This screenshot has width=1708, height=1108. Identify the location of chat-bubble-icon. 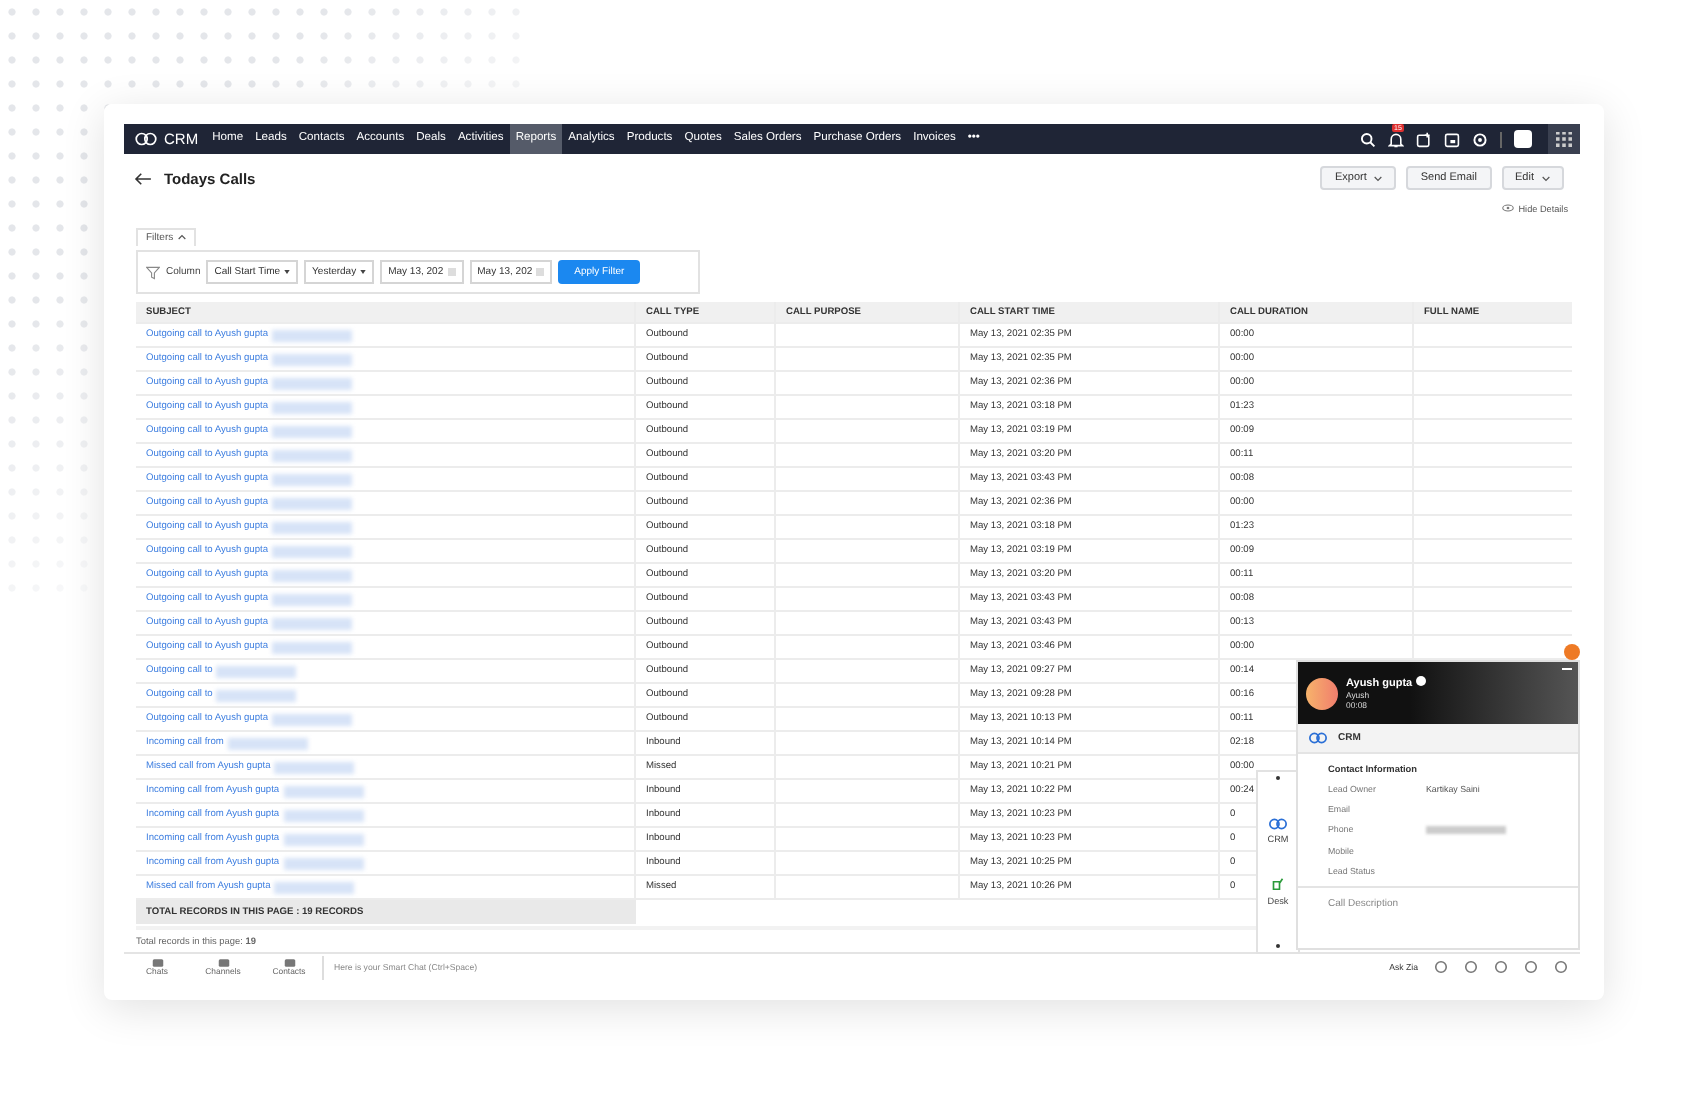
(1421, 681).